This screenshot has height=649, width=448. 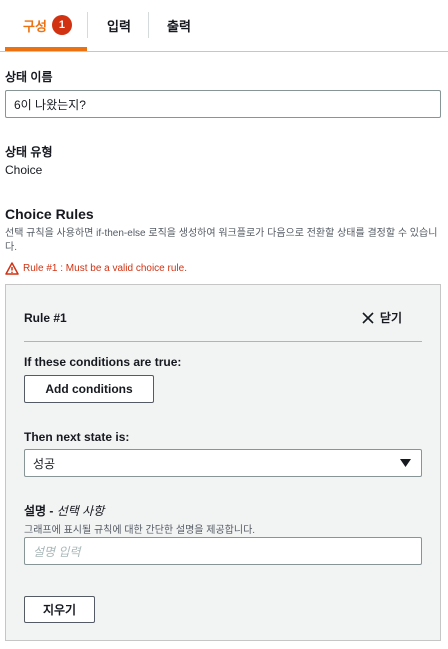 I want to click on error-count-badge: 1, so click(x=61, y=25).